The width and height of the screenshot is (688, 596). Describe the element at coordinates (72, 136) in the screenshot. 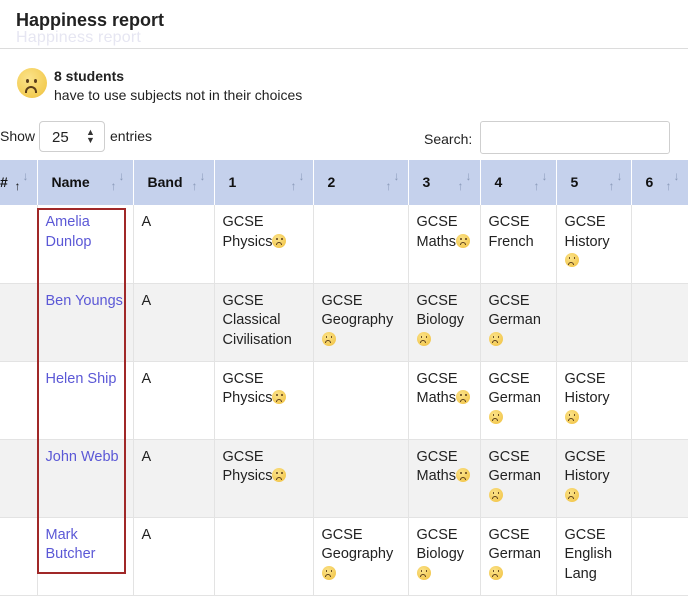

I see `entries-length-select: 25 ▲ ▼` at that location.